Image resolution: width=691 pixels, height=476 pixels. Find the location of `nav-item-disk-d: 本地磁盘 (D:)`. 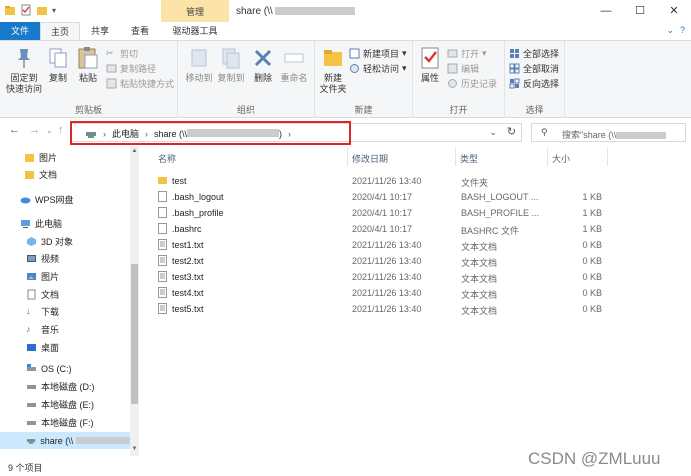

nav-item-disk-d: 本地磁盘 (D:) is located at coordinates (65, 386).